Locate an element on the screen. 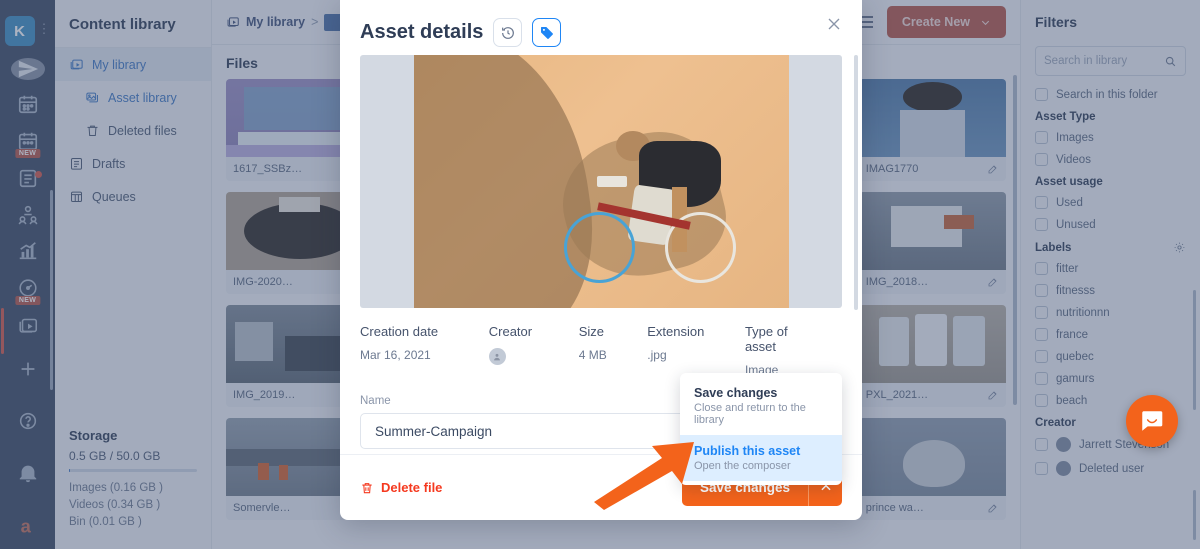 Image resolution: width=1200 pixels, height=549 pixels. meta-header: Extension is located at coordinates (676, 331).